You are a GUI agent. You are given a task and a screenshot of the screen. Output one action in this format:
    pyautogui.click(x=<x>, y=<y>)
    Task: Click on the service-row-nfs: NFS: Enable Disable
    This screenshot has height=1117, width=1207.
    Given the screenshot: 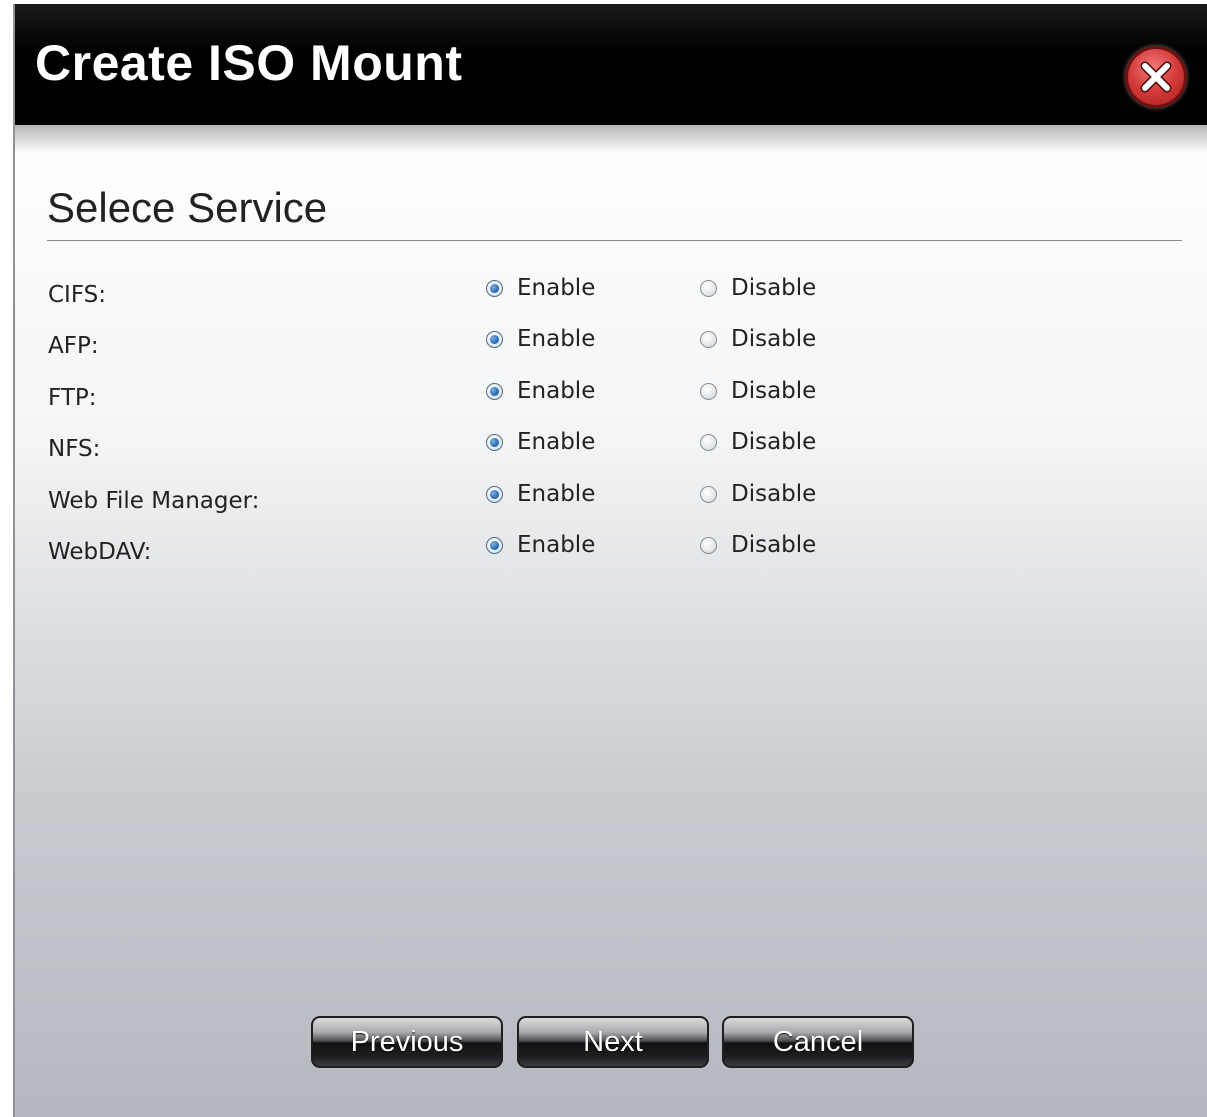 What is the action you would take?
    pyautogui.click(x=611, y=446)
    